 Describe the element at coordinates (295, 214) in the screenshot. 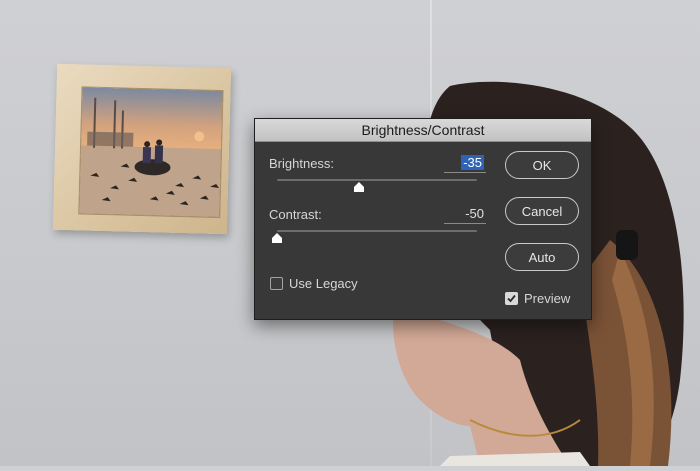

I see `contrast-label: Contrast:` at that location.